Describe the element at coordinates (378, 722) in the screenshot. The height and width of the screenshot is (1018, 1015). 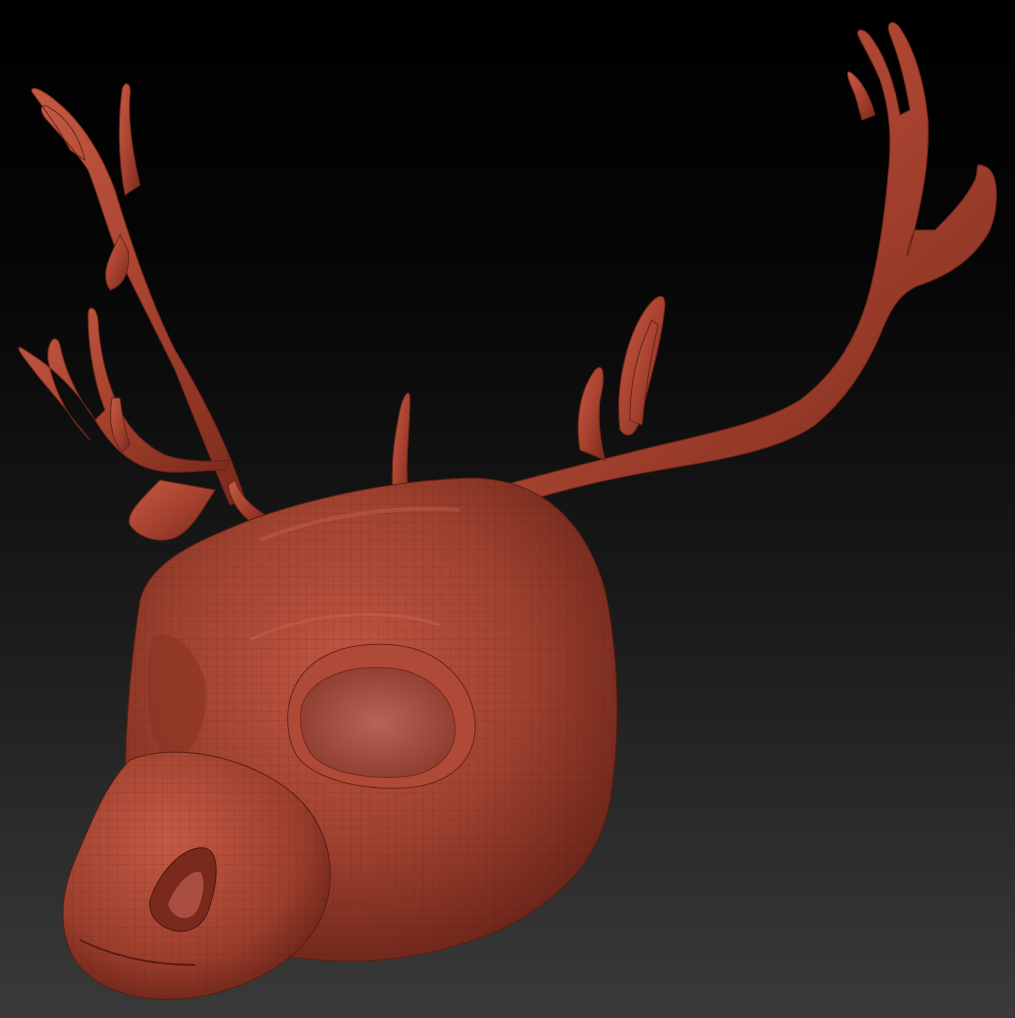
I see `eye-socket` at that location.